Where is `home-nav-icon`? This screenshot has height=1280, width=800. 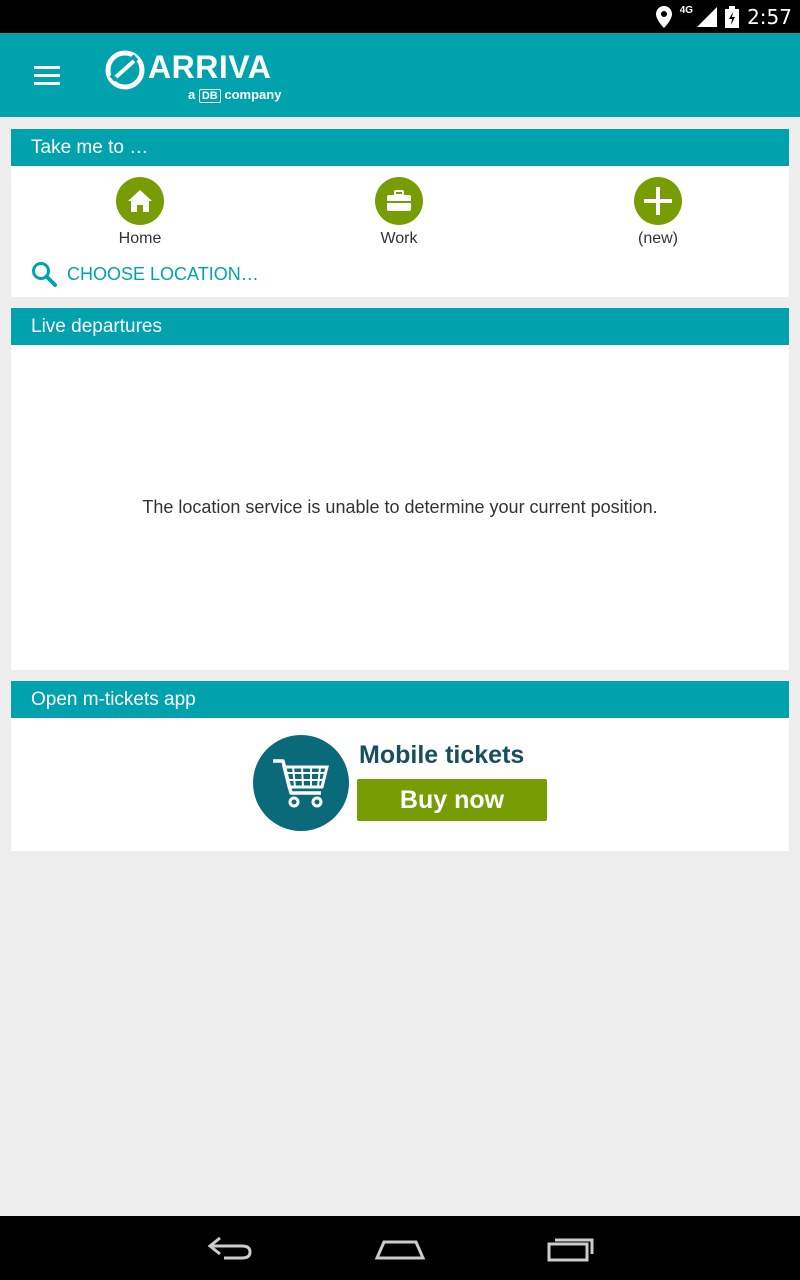
home-nav-icon is located at coordinates (400, 1249).